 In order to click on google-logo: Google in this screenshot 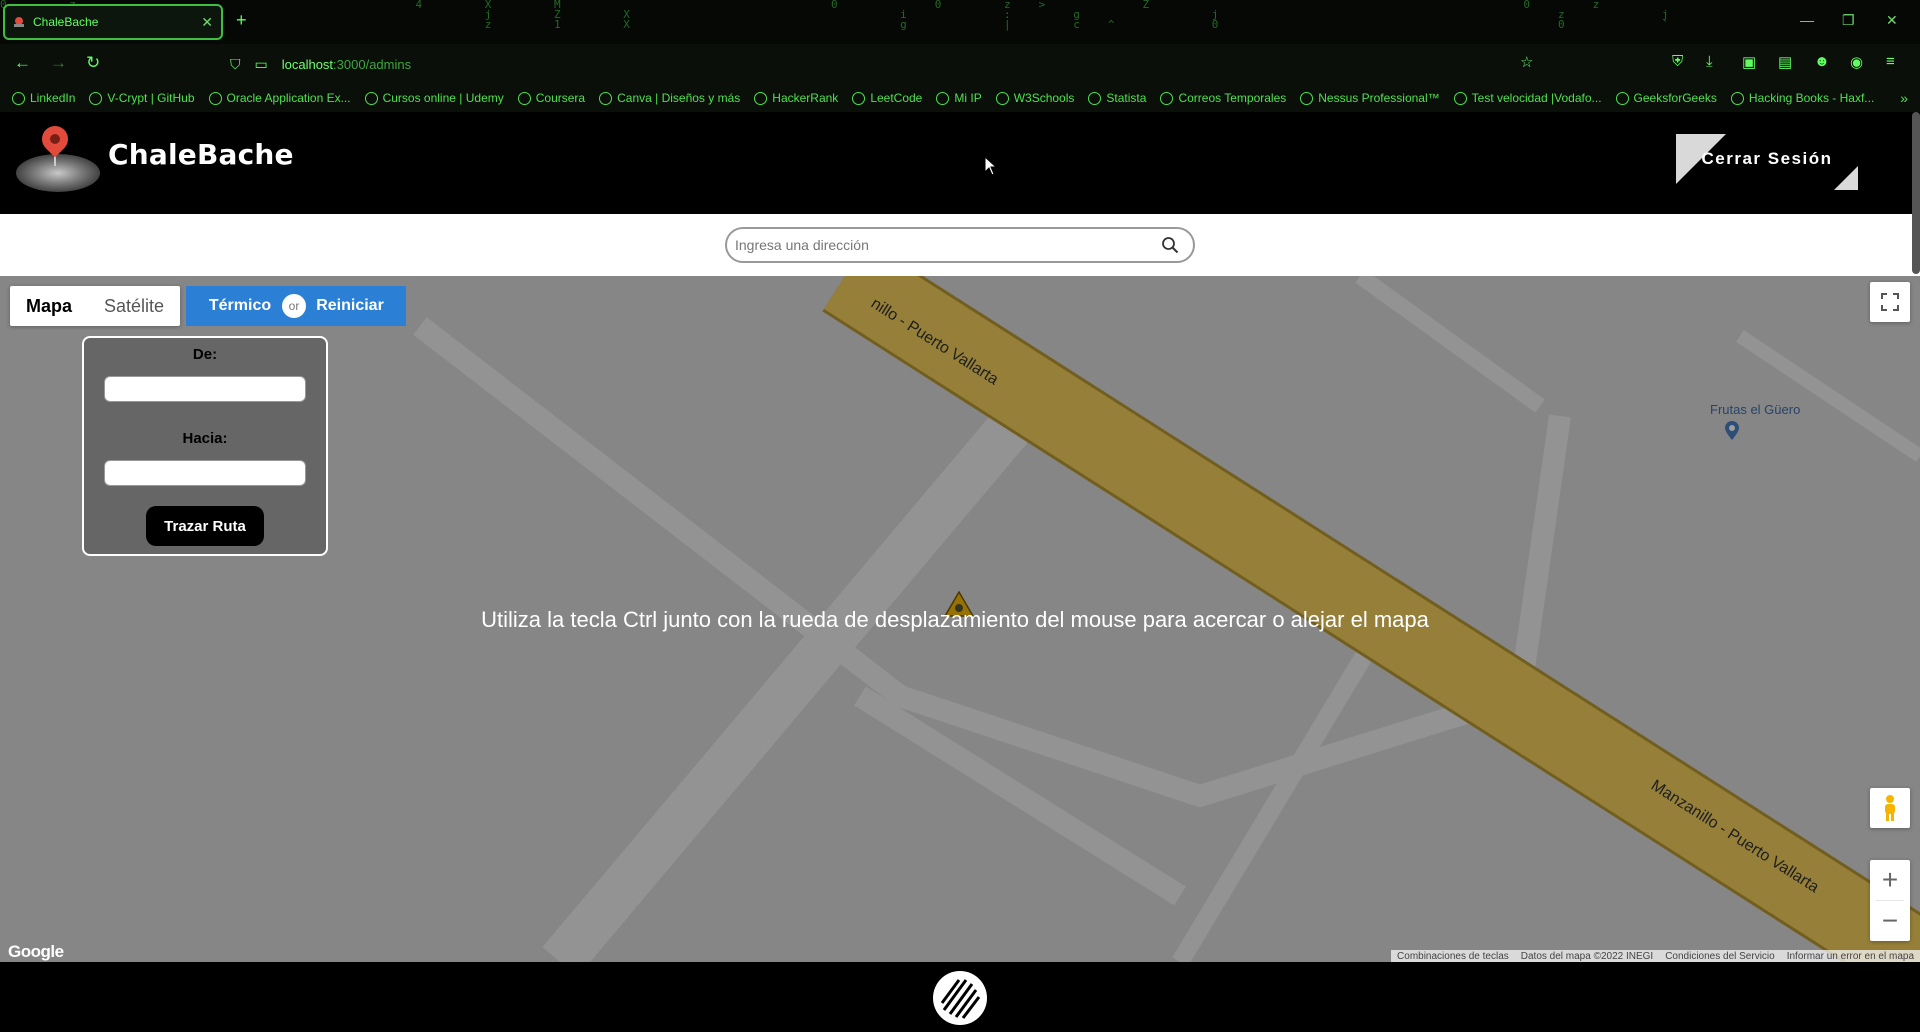, I will do `click(36, 952)`.